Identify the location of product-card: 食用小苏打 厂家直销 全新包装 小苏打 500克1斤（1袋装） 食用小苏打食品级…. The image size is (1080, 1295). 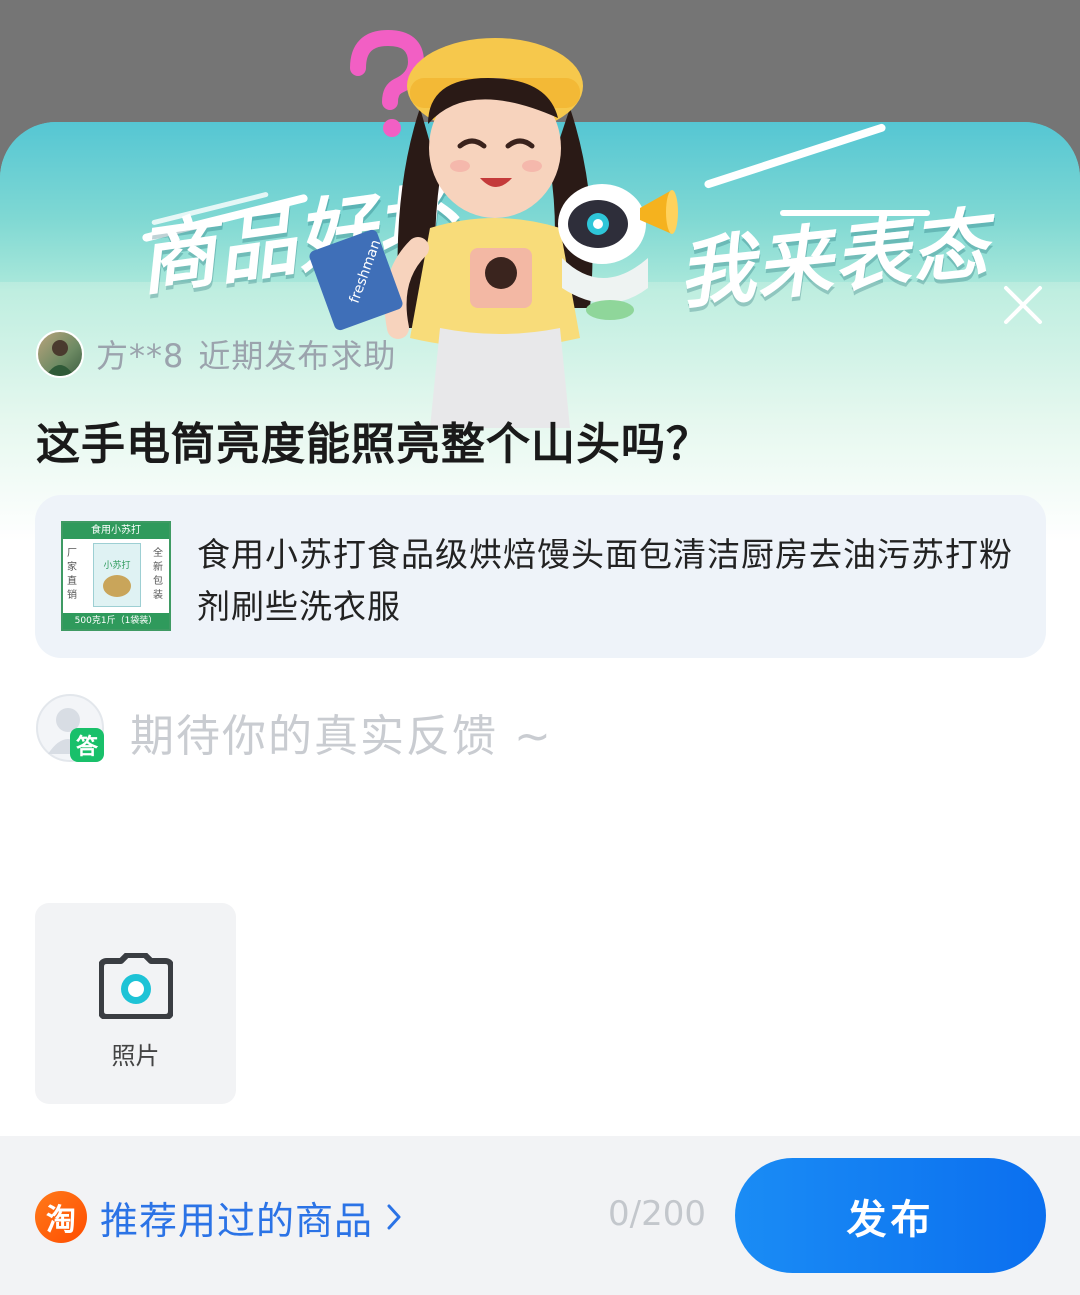
(540, 576).